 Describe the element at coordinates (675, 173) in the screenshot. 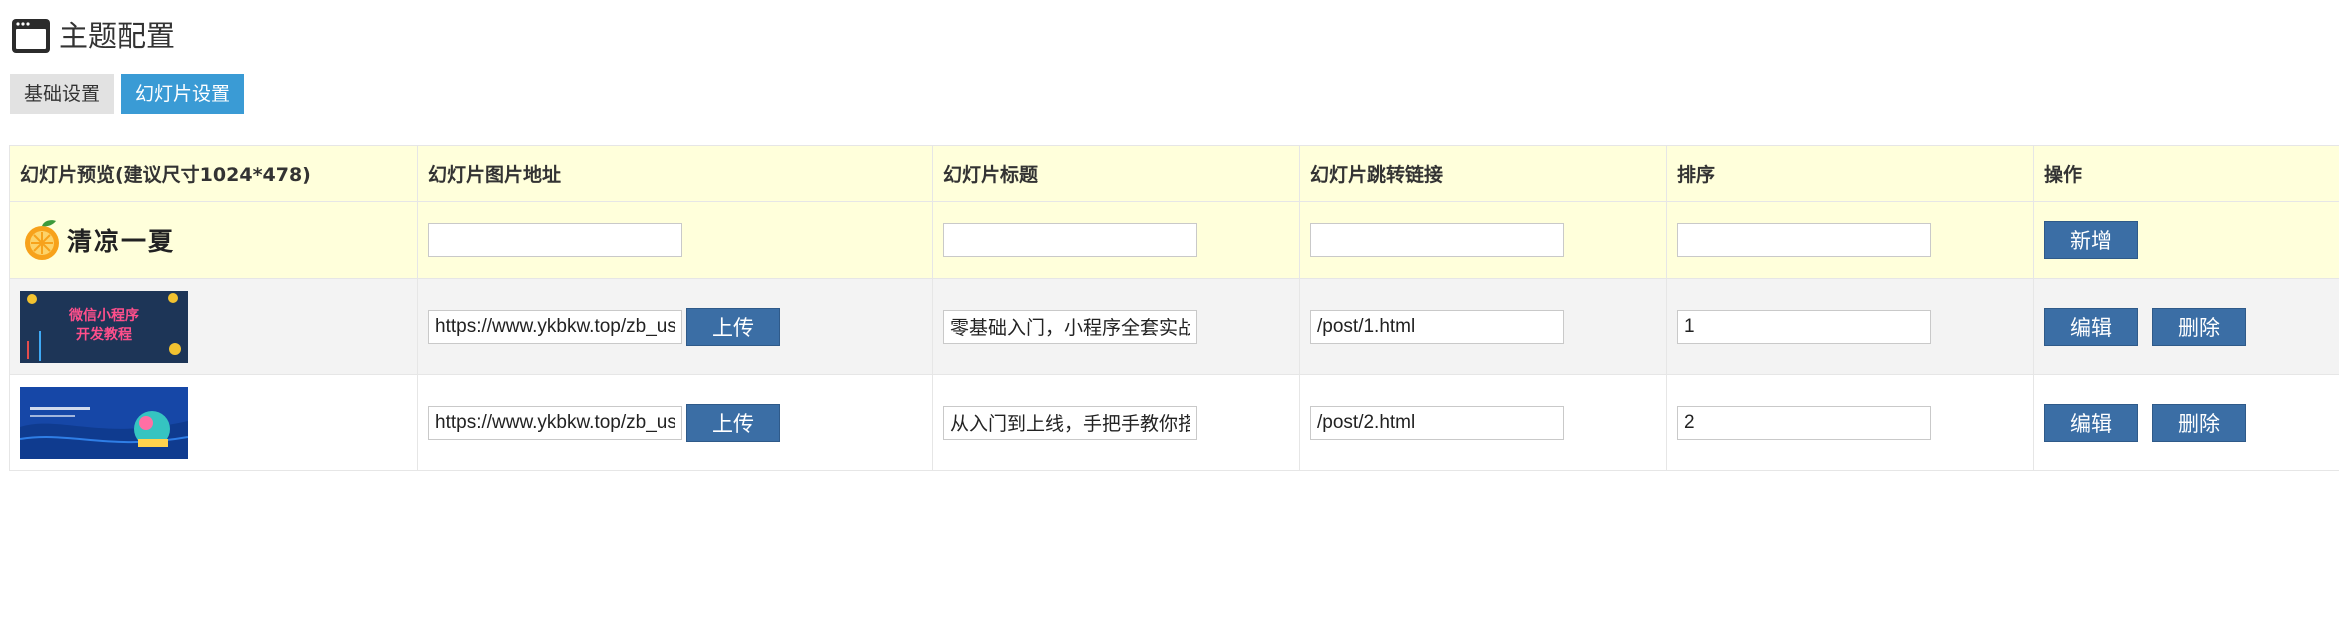

I see `header-image-url: 幻灯片图片地址` at that location.